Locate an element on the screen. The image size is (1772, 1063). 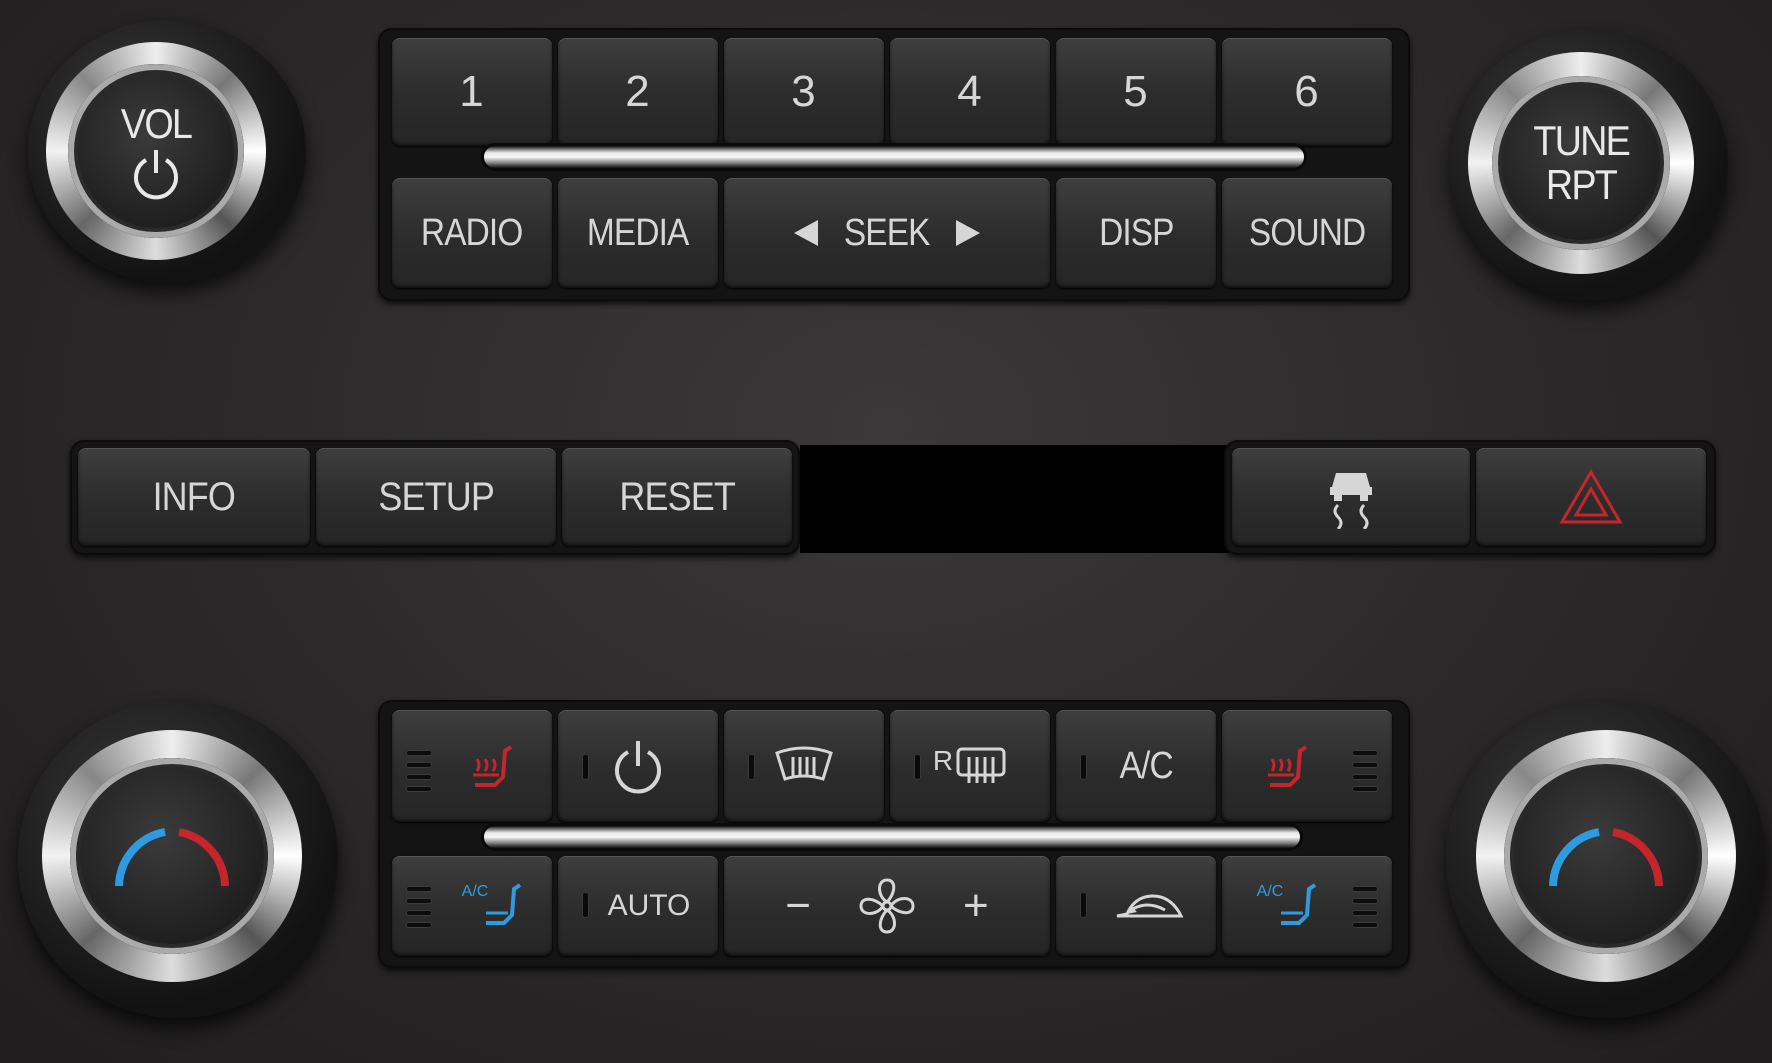
rear-defrost-button: R is located at coordinates (970, 766).